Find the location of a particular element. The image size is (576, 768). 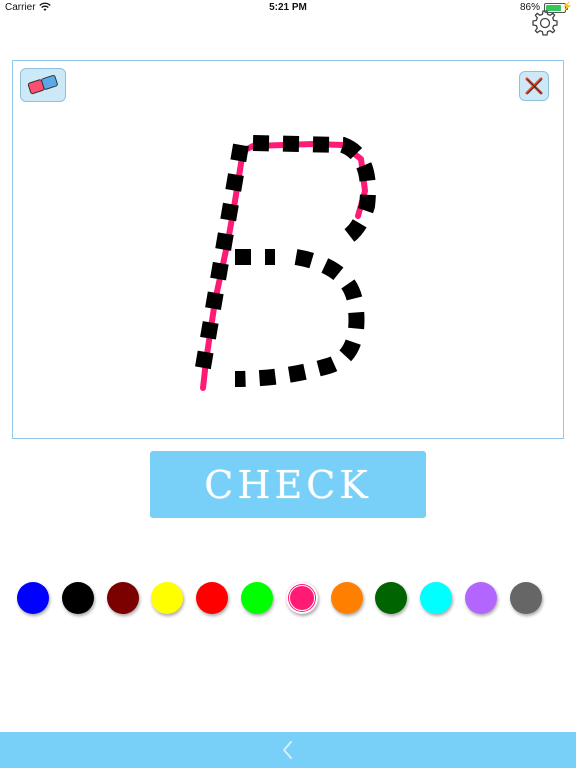

gear-icon is located at coordinates (545, 23).